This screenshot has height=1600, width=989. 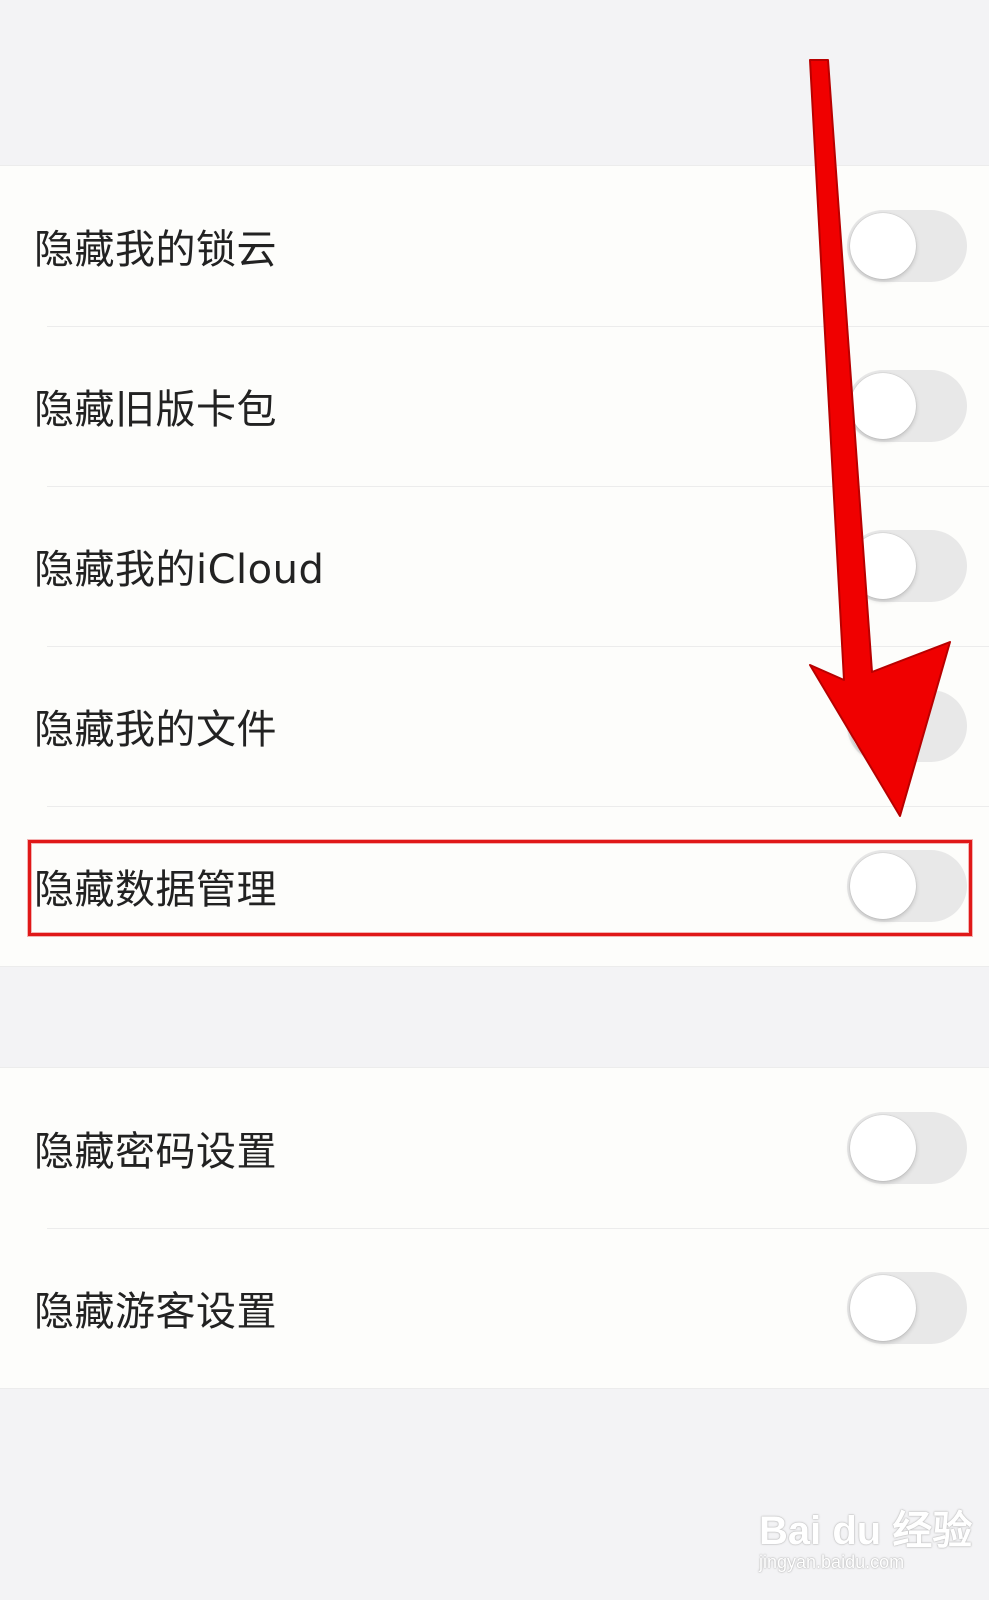 I want to click on hide-lock-cloud-toggle, so click(x=907, y=246).